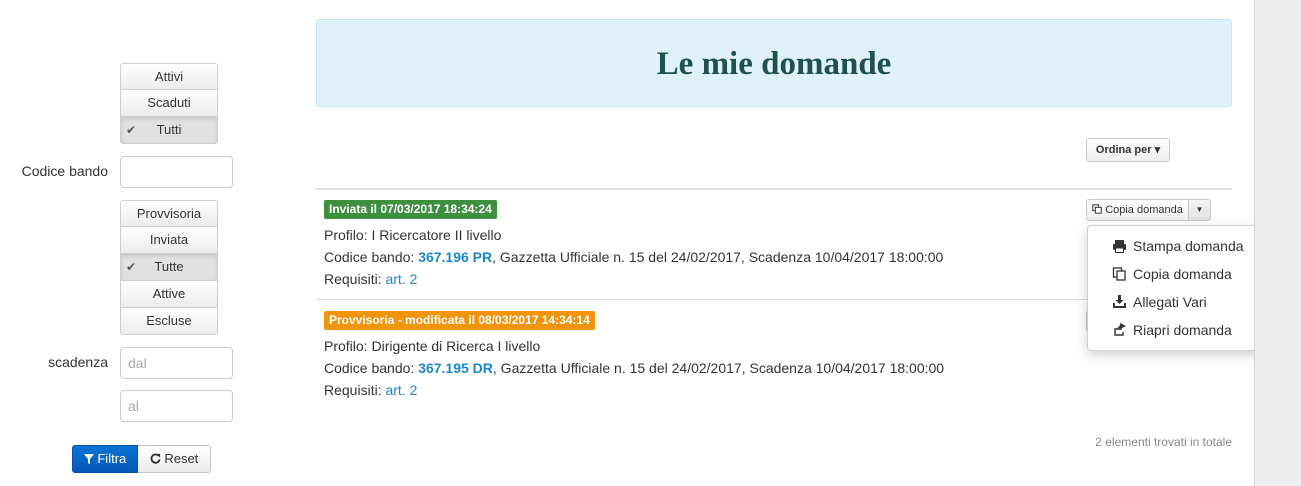 This screenshot has width=1301, height=486. What do you see at coordinates (1123, 150) in the screenshot?
I see `sort-label: Ordina per` at bounding box center [1123, 150].